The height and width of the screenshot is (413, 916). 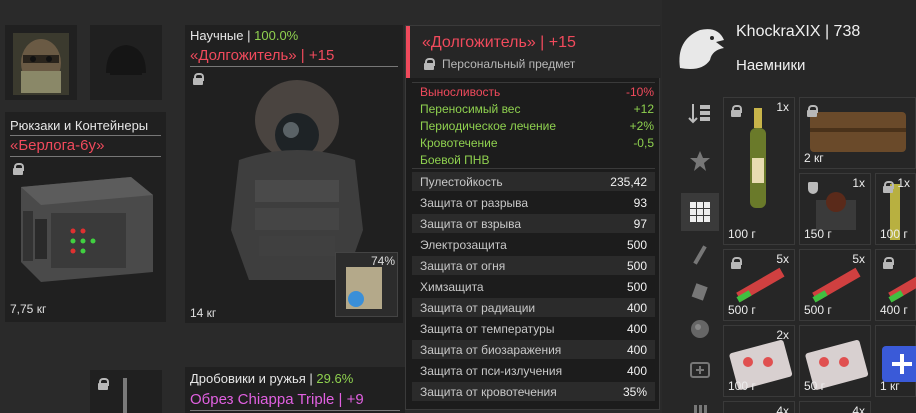 What do you see at coordinates (701, 49) in the screenshot?
I see `faction-eagle-icon` at bounding box center [701, 49].